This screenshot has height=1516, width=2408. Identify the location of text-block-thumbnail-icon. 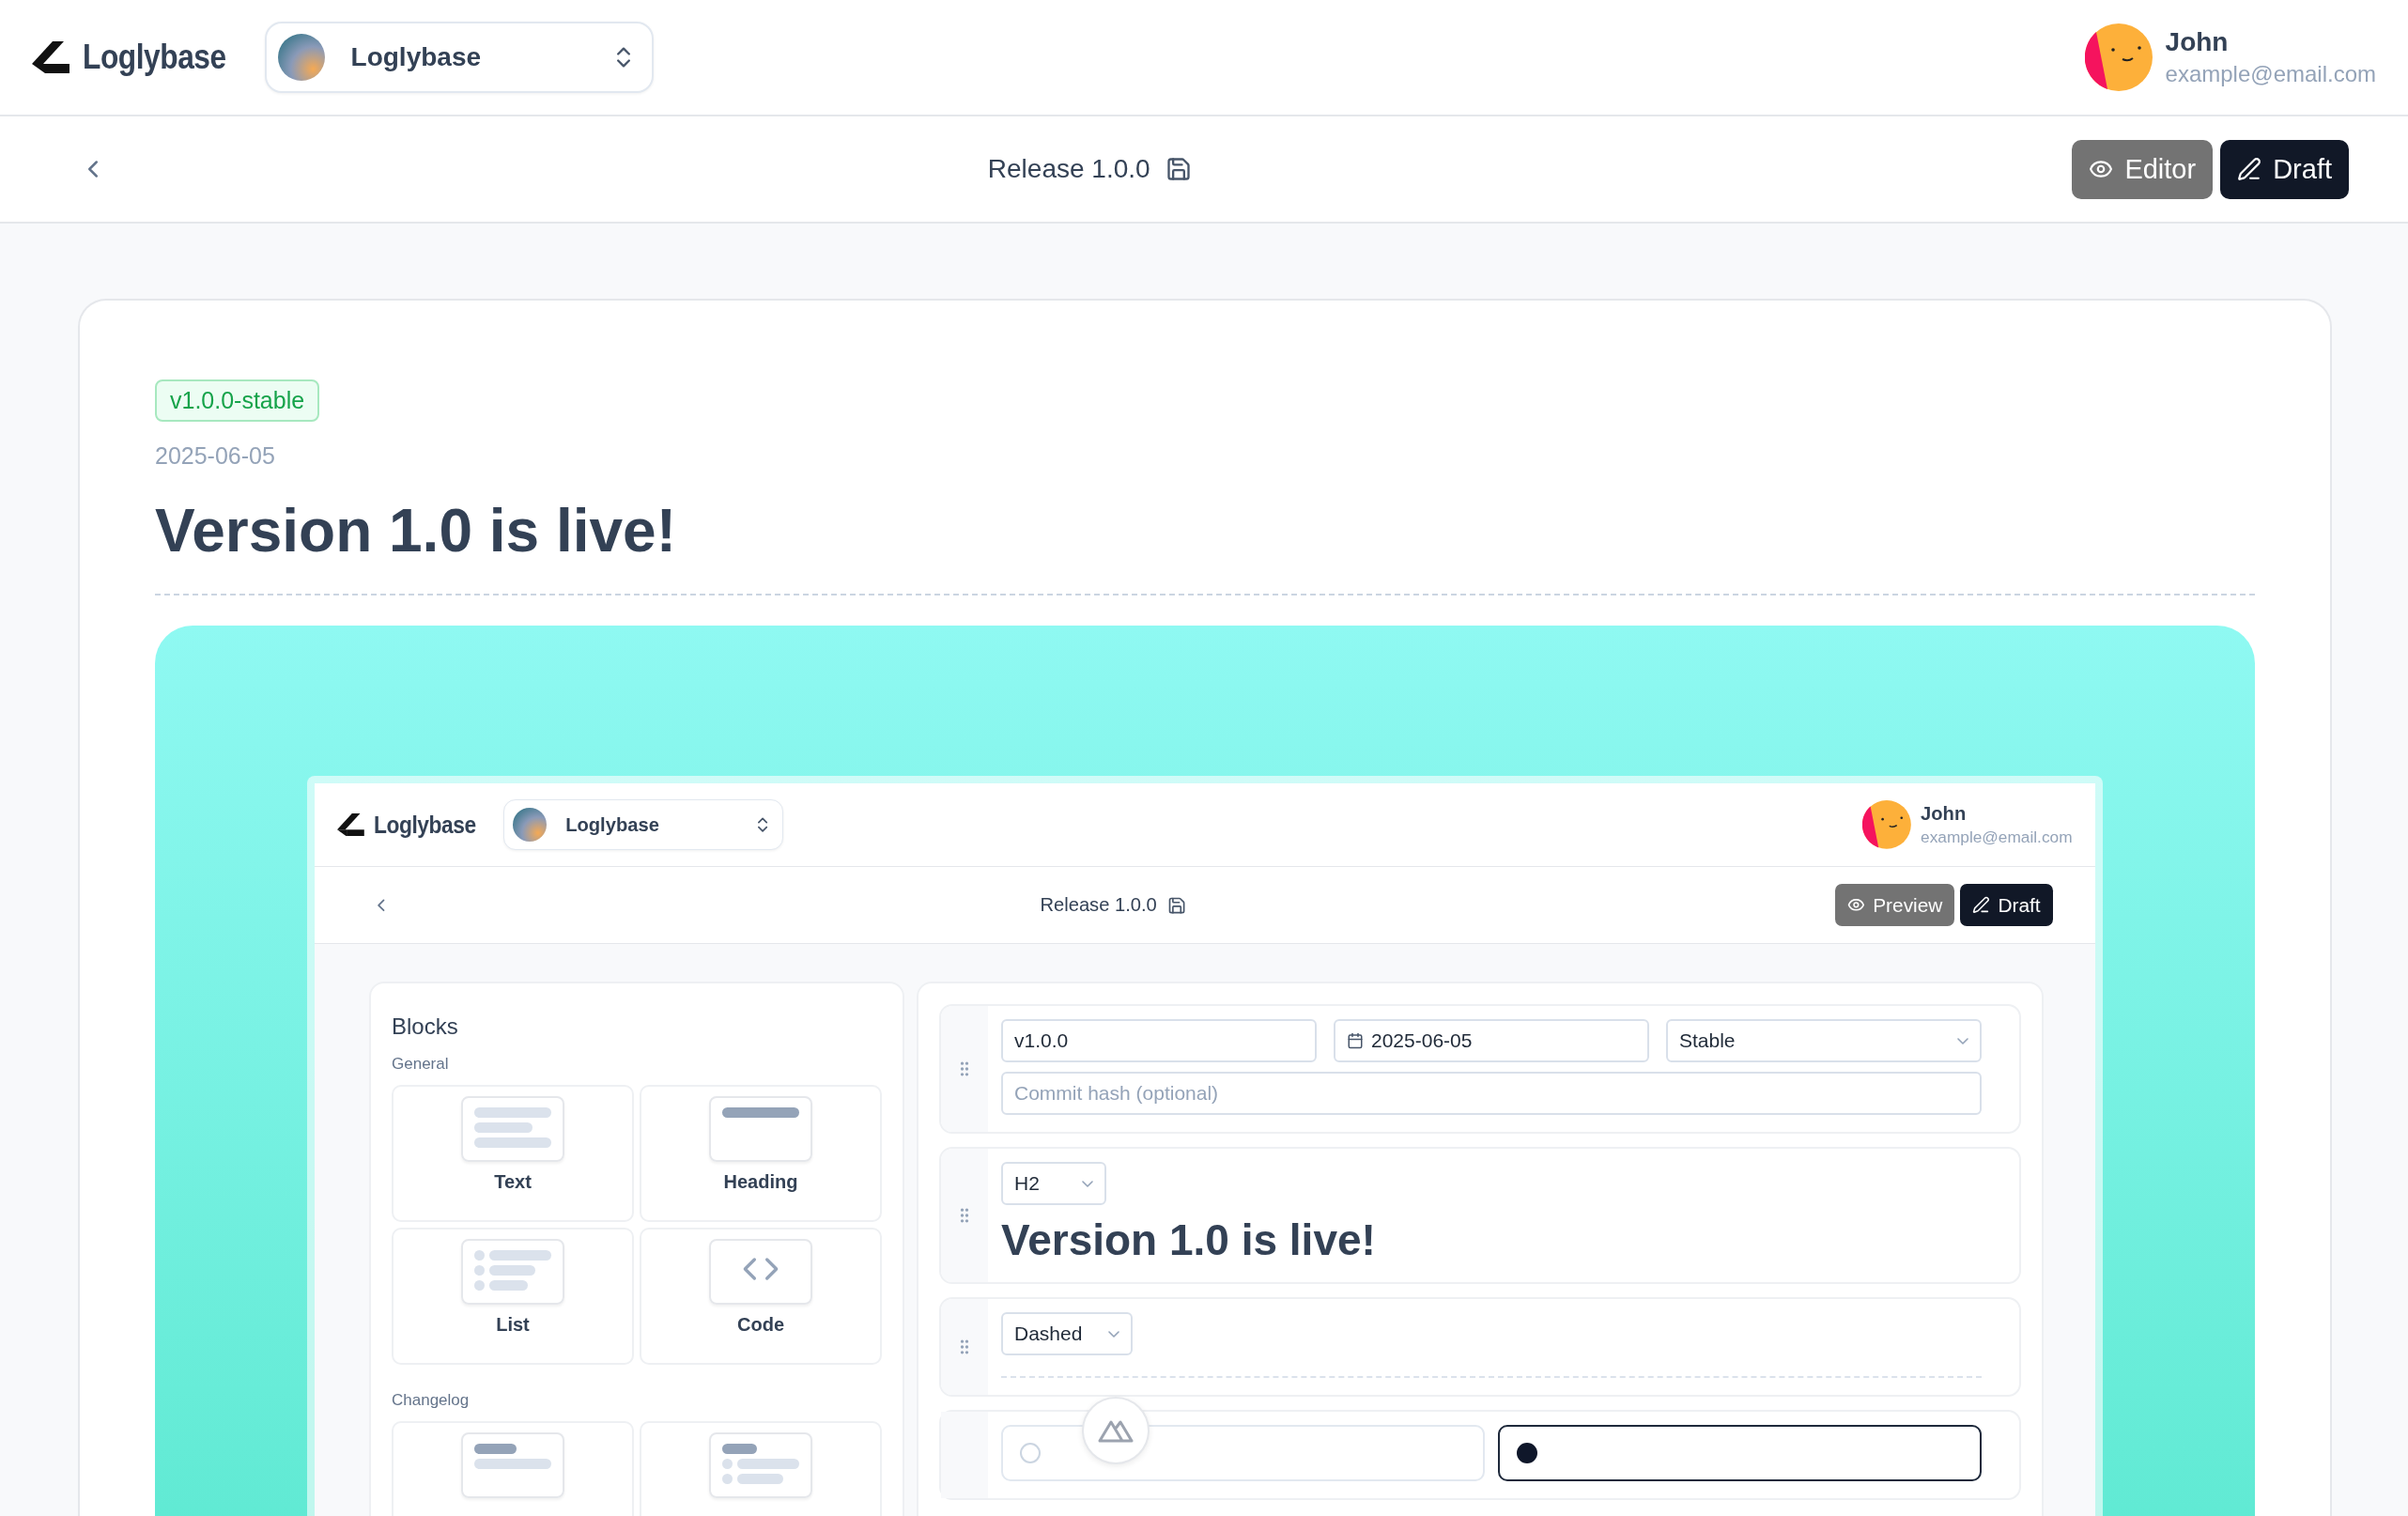
(512, 1129).